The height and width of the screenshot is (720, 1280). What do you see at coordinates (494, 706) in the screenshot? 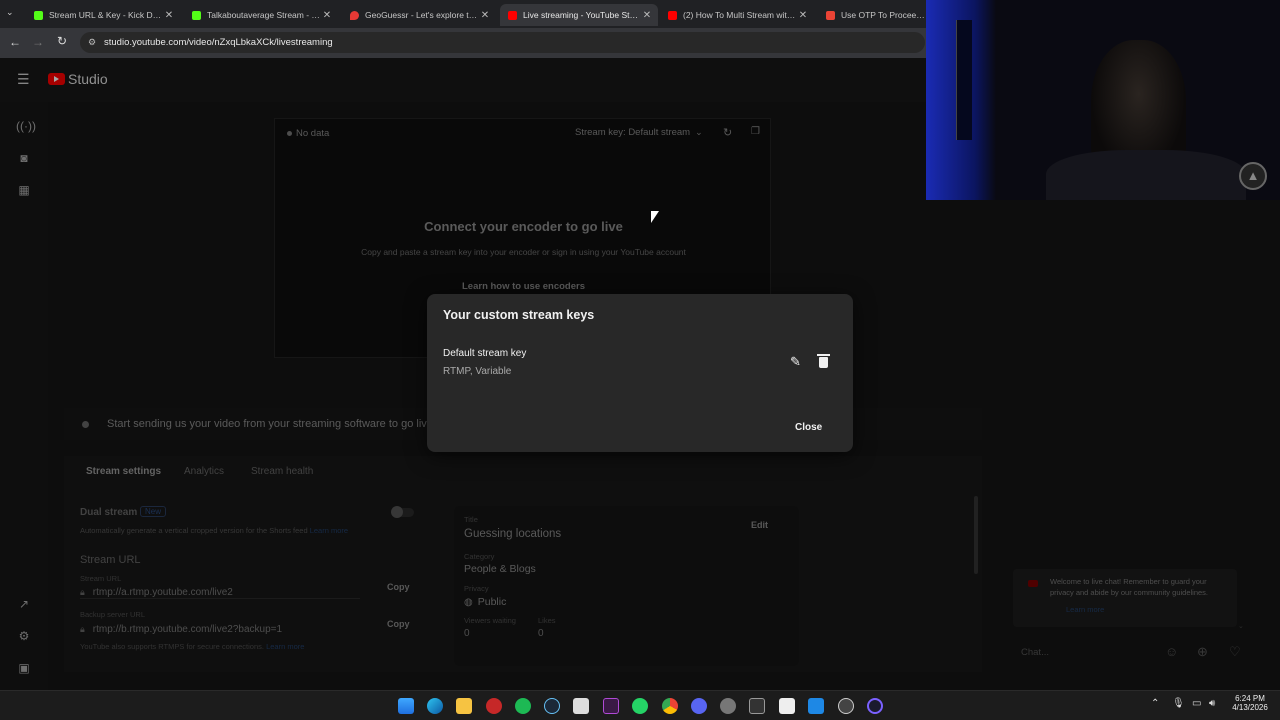
I see `app-icon` at bounding box center [494, 706].